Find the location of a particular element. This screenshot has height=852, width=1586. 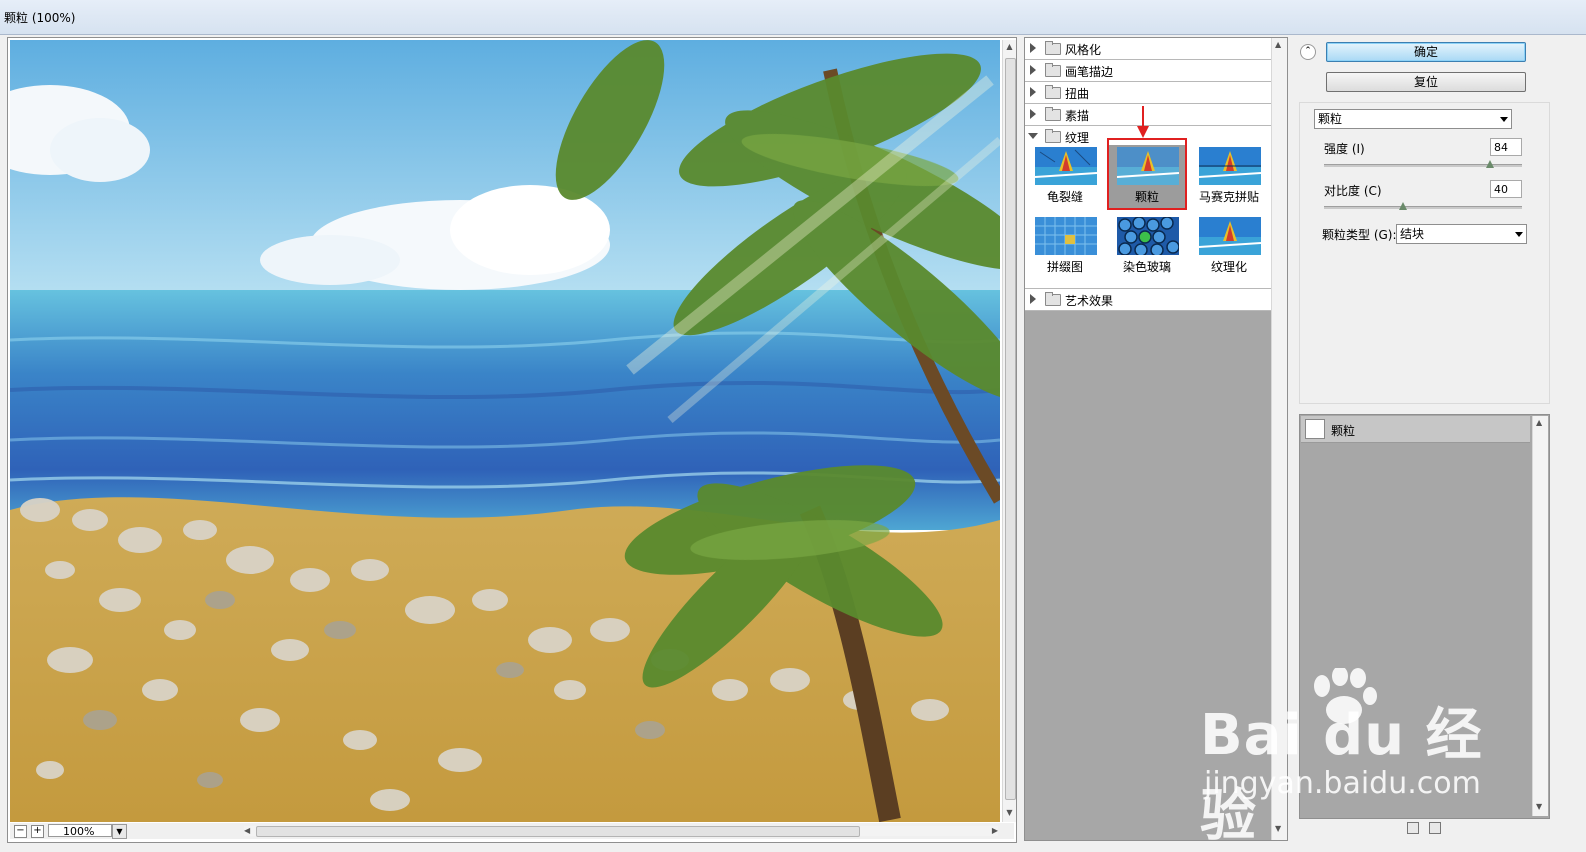

category-label: 艺术效果 is located at coordinates (1089, 301).